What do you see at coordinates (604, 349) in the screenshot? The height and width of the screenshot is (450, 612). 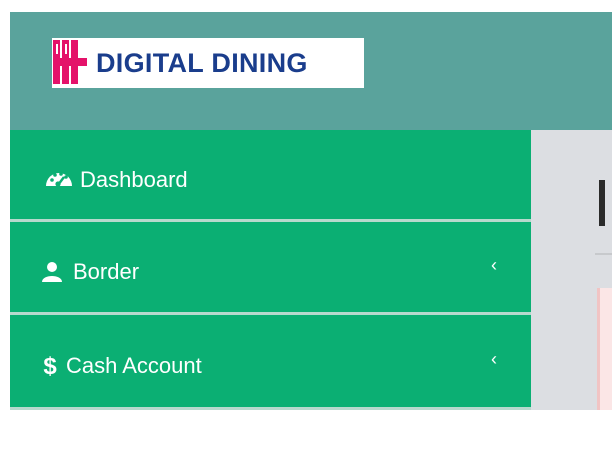 I see `alert-panel` at bounding box center [604, 349].